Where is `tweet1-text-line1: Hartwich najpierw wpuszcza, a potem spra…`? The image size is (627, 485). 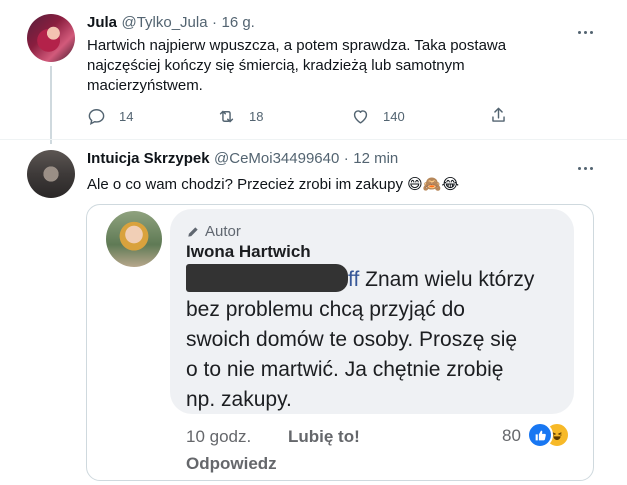 tweet1-text-line1: Hartwich najpierw wpuszcza, a potem spra… is located at coordinates (297, 45).